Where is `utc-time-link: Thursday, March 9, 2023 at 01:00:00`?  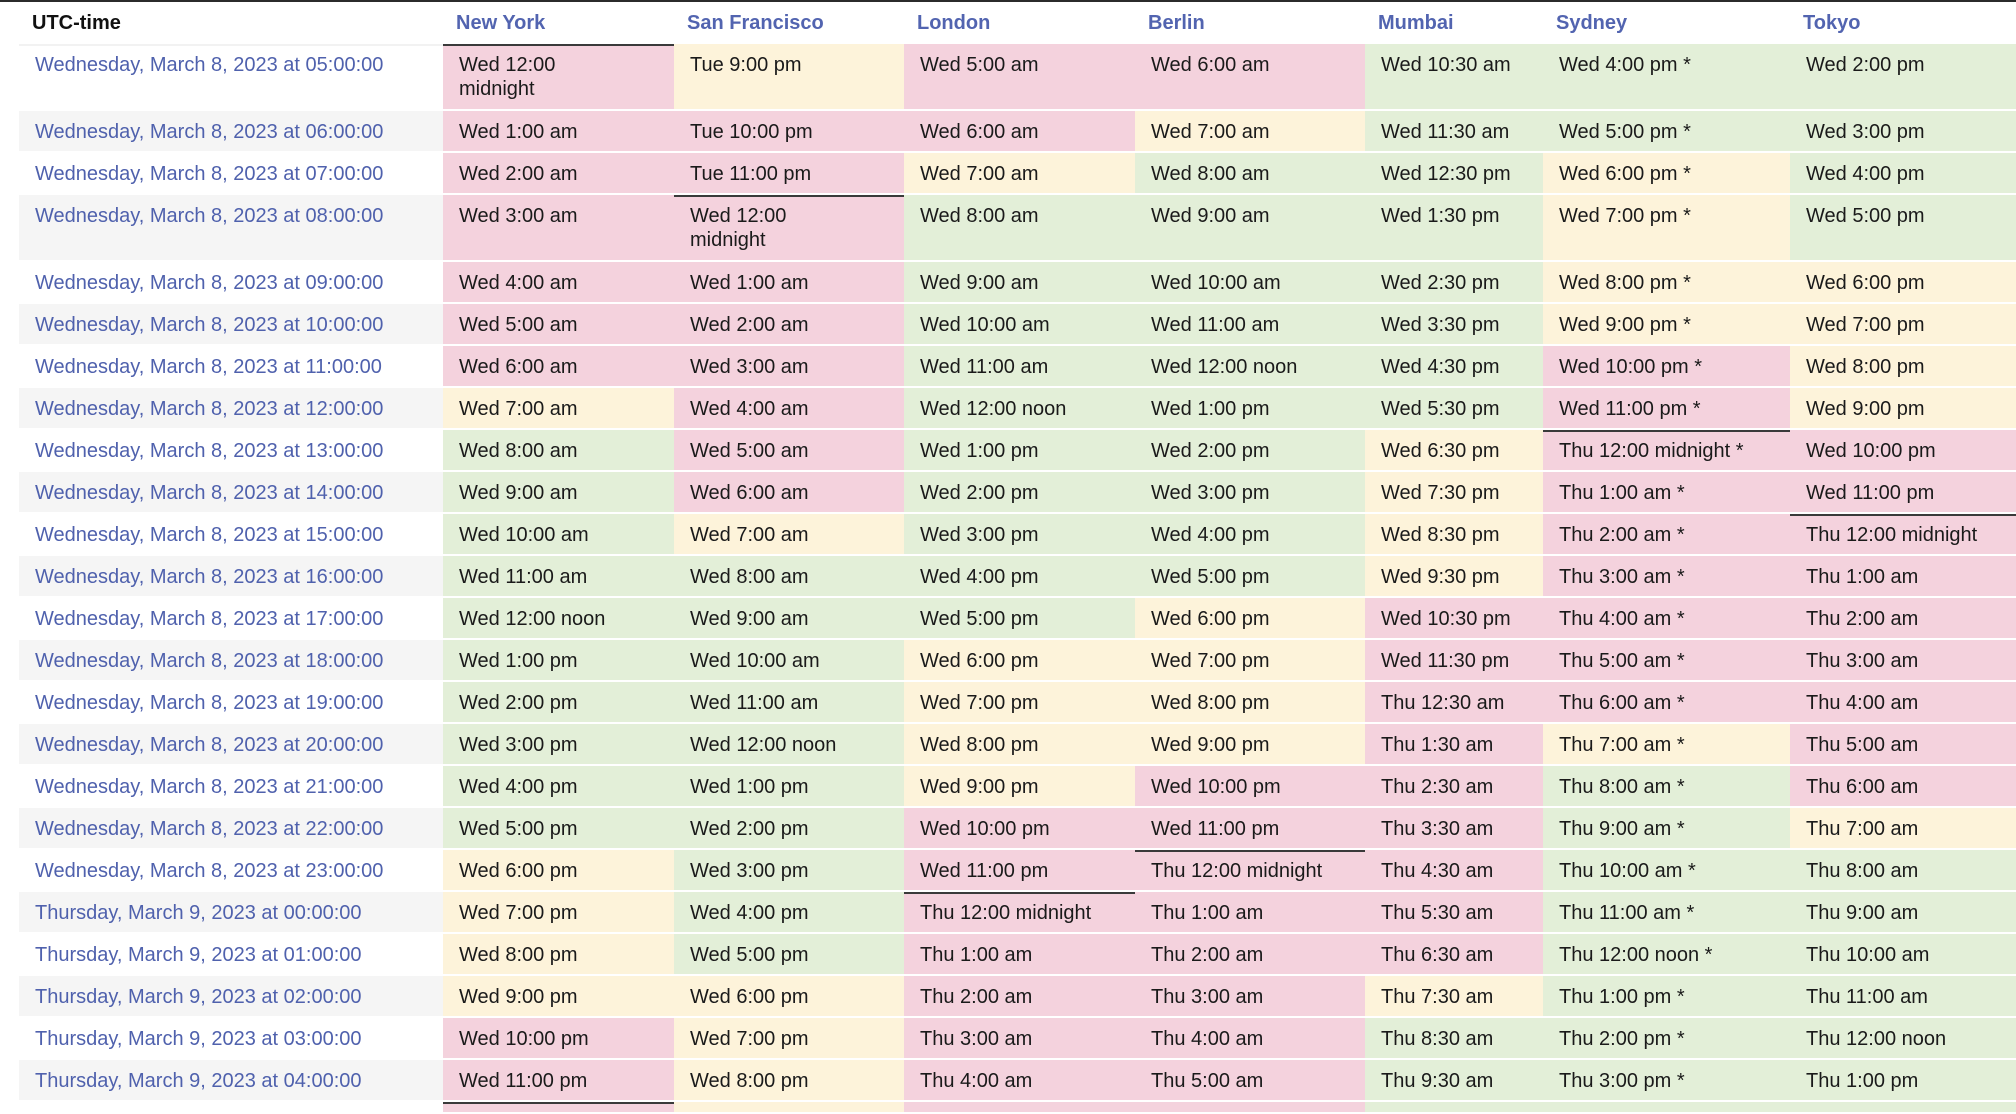 utc-time-link: Thursday, March 9, 2023 at 01:00:00 is located at coordinates (231, 954).